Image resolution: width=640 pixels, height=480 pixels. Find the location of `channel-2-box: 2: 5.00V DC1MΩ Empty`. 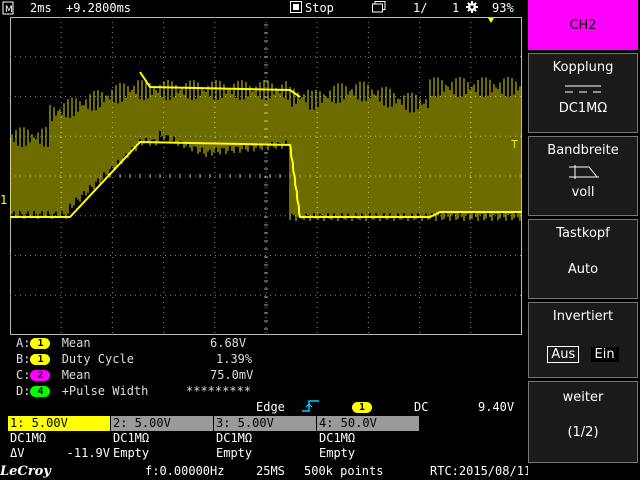

channel-2-box: 2: 5.00V DC1MΩ Empty is located at coordinates (162, 440).